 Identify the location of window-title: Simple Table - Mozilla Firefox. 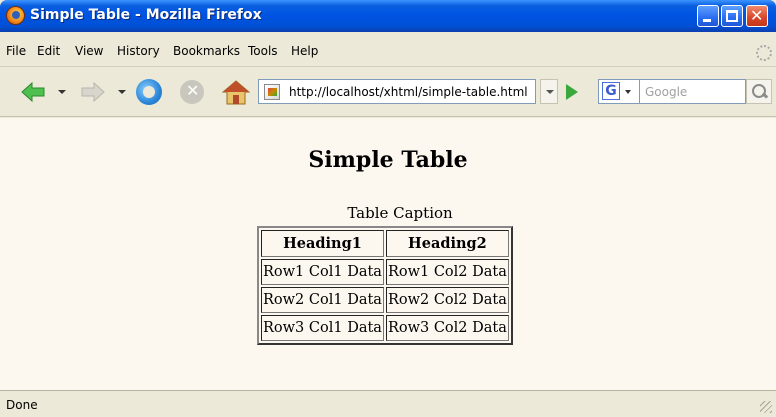
(146, 15).